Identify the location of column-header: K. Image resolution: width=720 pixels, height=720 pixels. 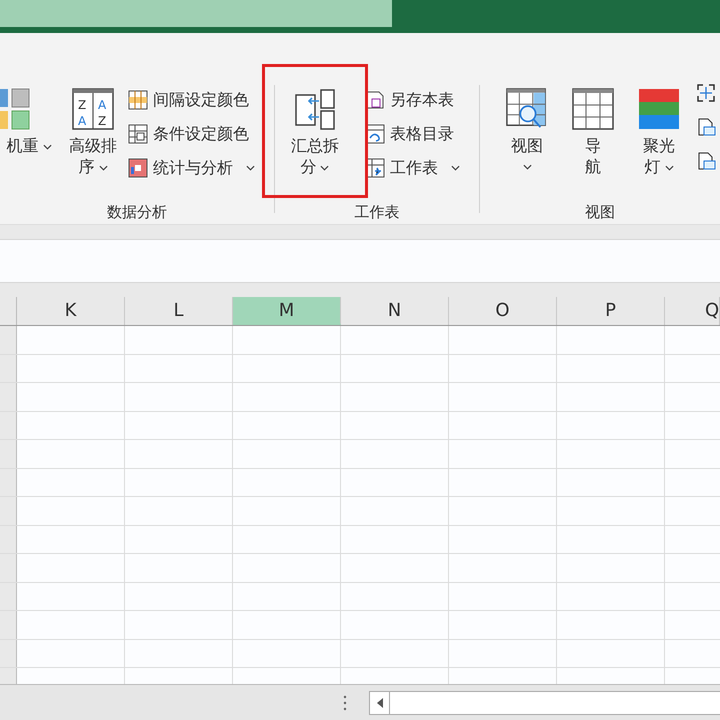
(71, 311).